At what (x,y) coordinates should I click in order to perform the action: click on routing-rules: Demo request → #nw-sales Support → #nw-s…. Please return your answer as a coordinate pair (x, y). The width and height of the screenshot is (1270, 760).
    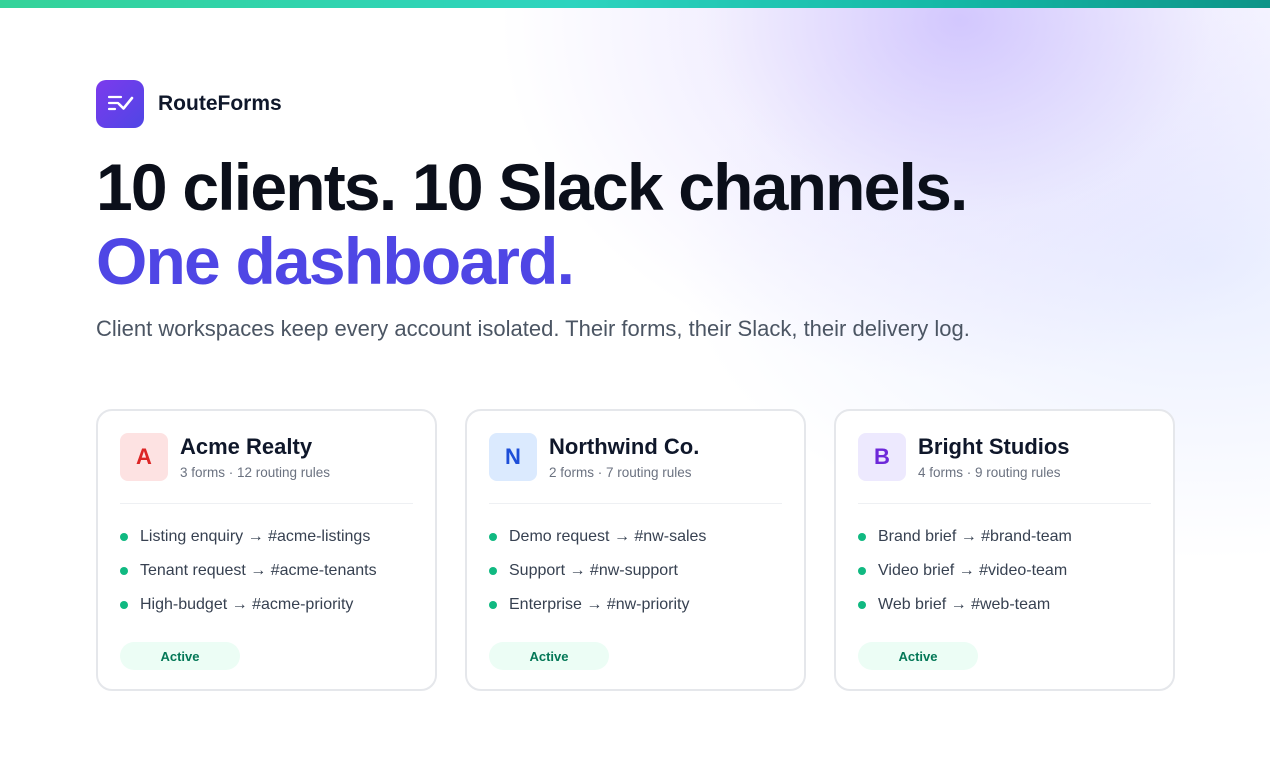
    Looking at the image, I should click on (635, 571).